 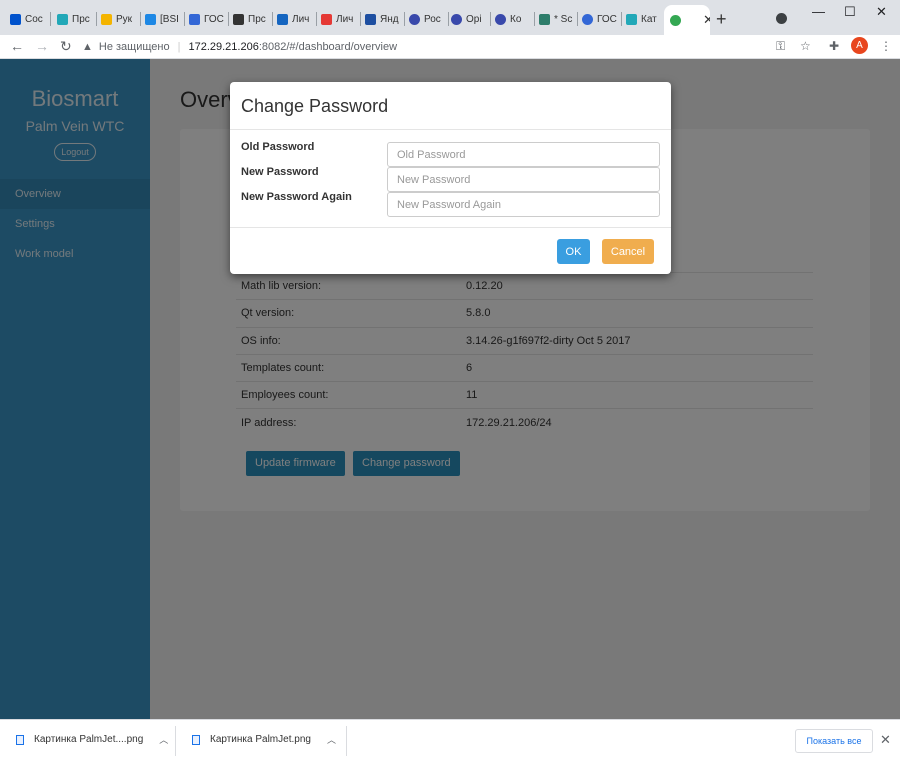 What do you see at coordinates (164, 19) in the screenshot?
I see `browser-tab: [BSI` at bounding box center [164, 19].